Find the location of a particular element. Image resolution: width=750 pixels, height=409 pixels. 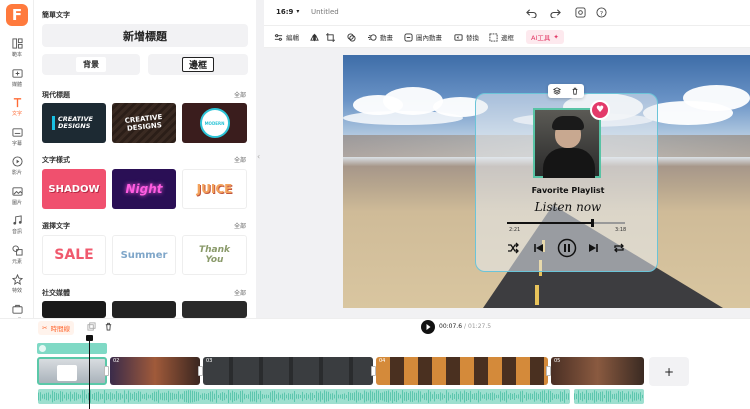

progress-knob is located at coordinates (592, 223).